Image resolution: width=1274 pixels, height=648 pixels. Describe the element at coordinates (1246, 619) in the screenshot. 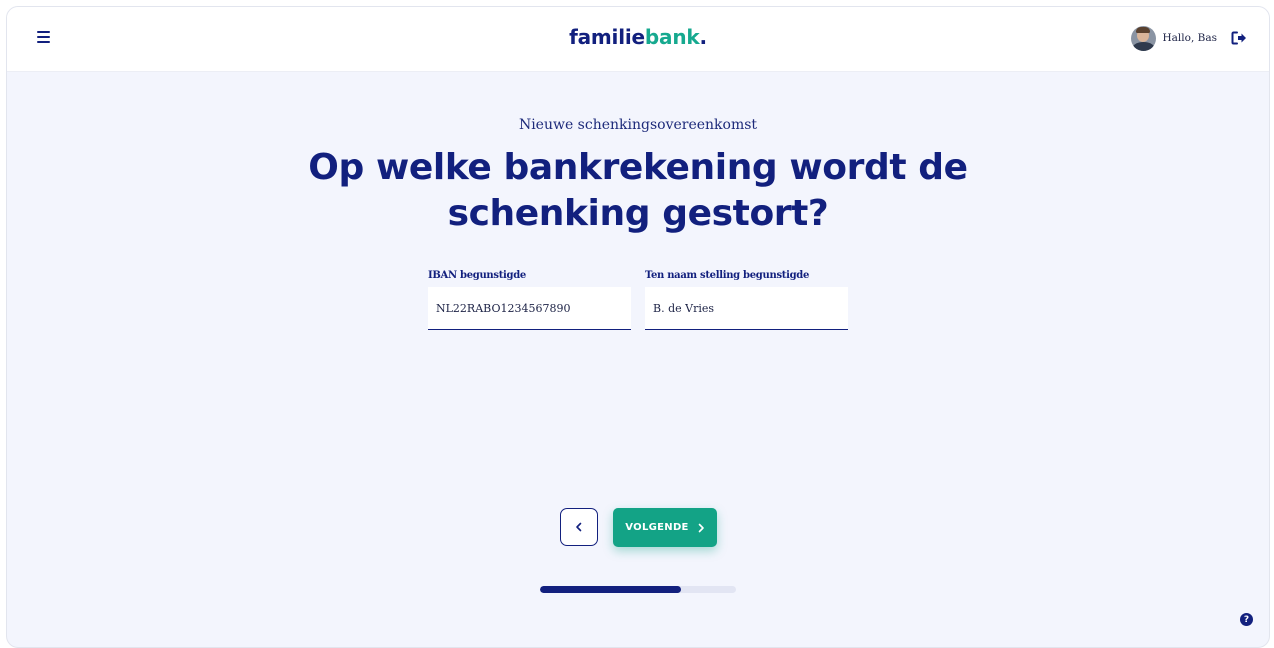

I see `question-circle-icon: ?` at that location.